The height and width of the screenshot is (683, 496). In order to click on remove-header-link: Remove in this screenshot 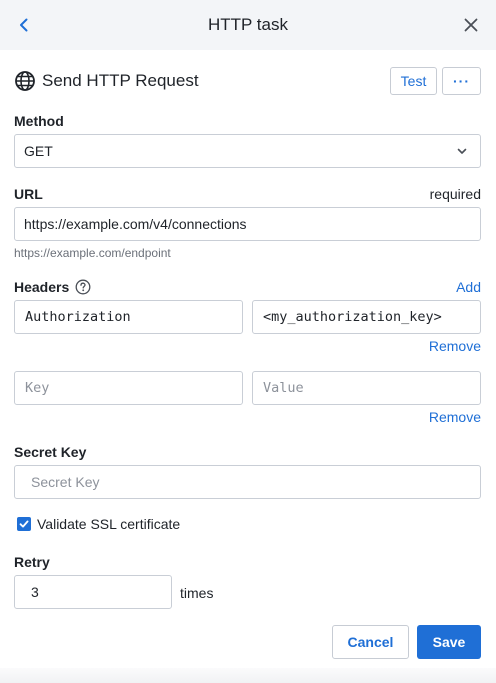, I will do `click(455, 346)`.